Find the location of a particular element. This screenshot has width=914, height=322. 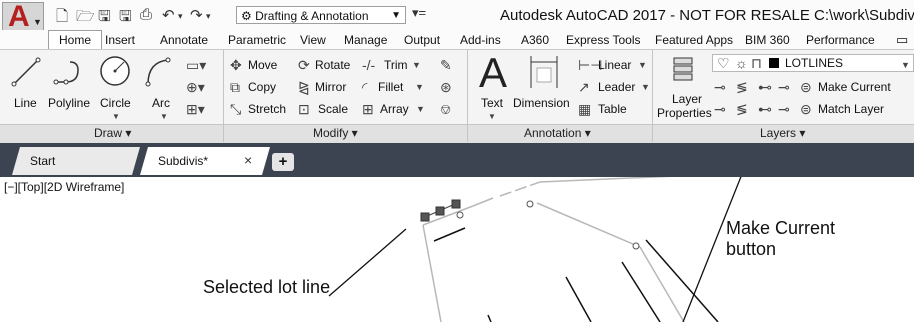

text-icon: A is located at coordinates (493, 73).